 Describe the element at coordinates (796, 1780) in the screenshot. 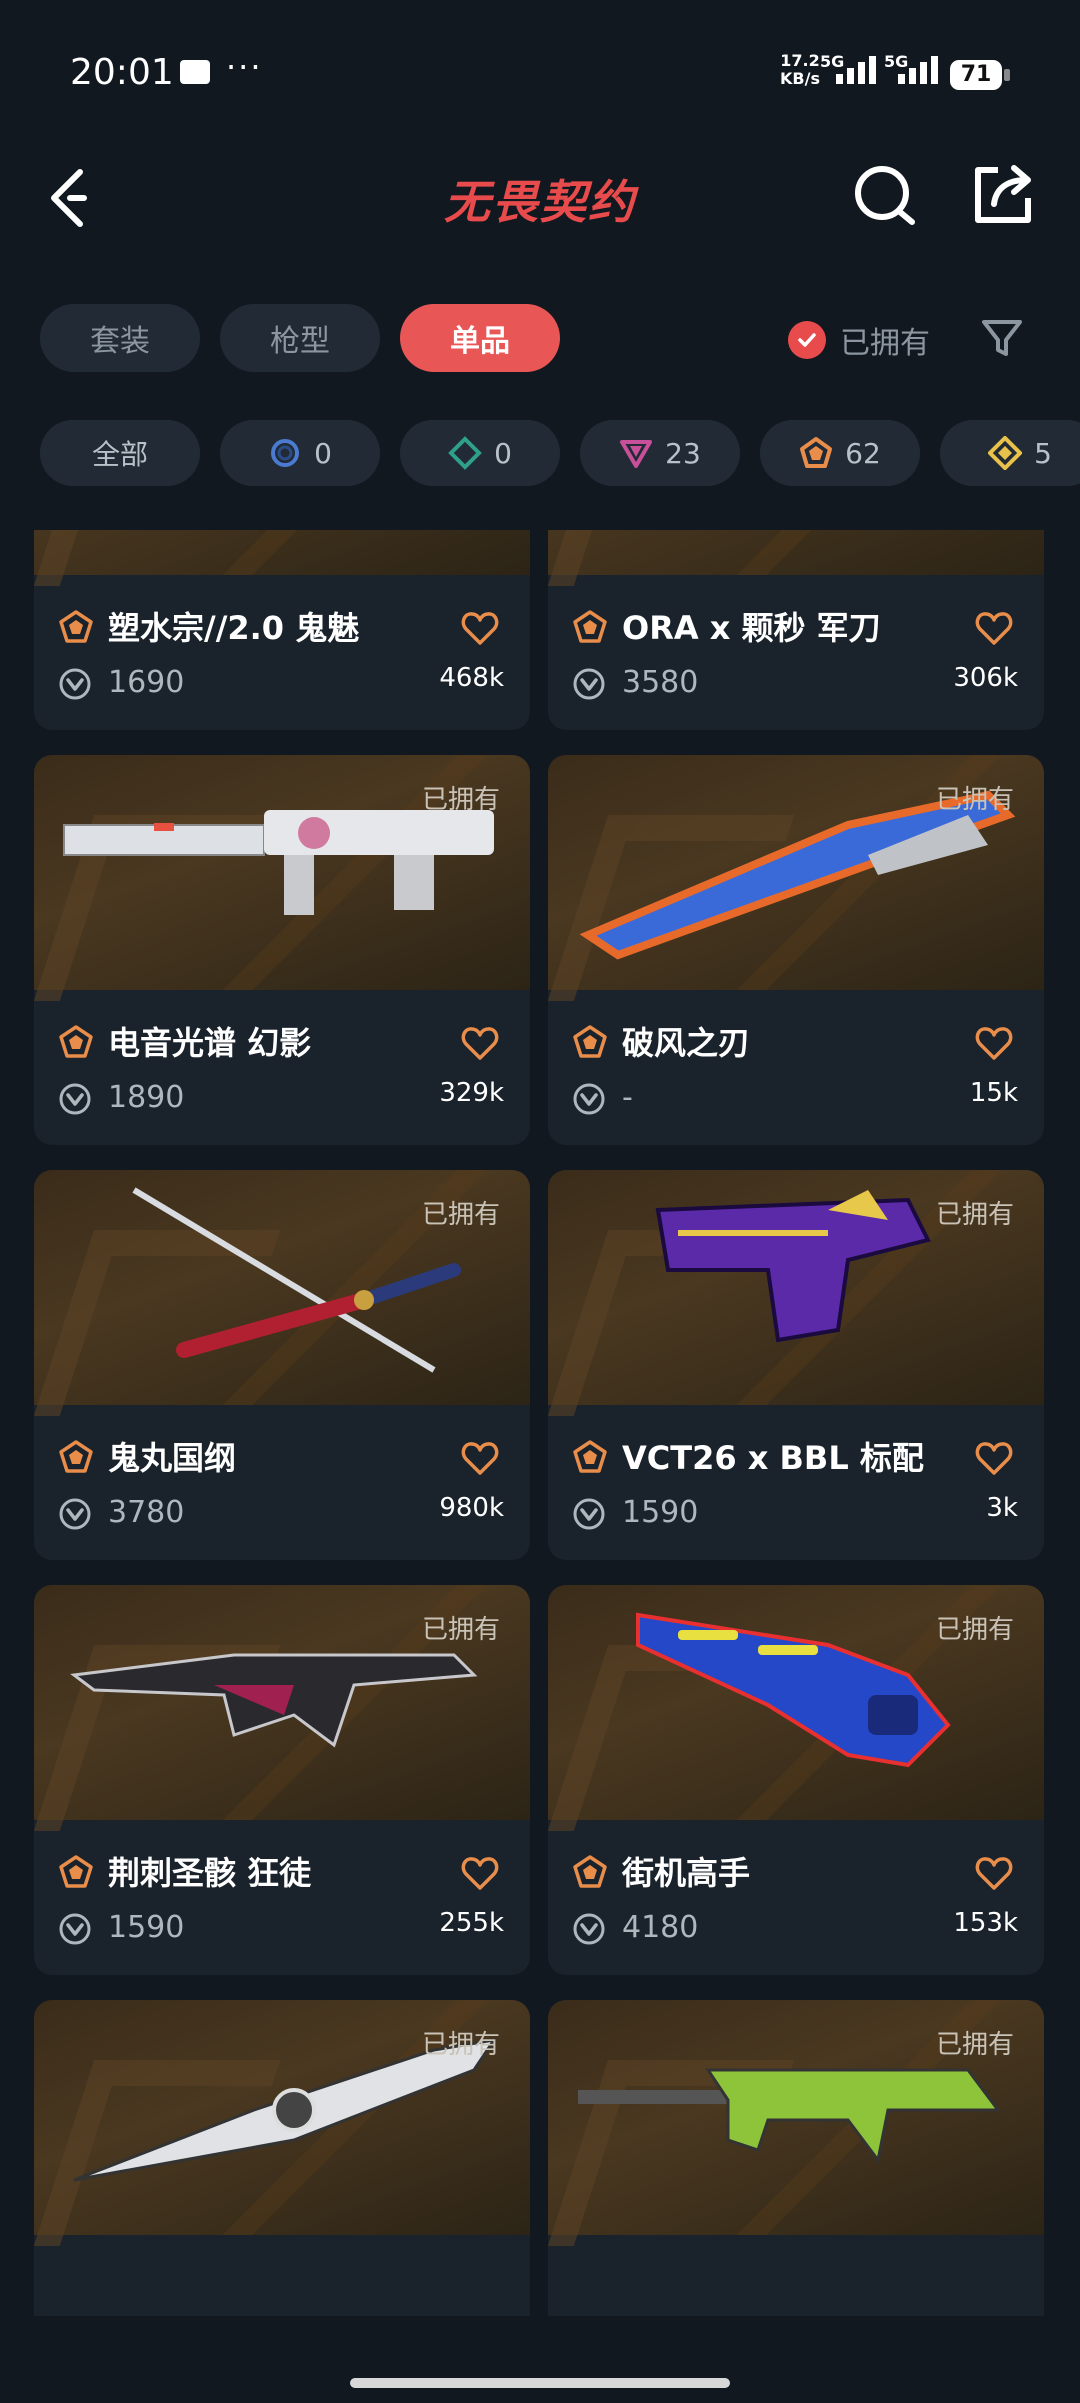

I see `item-card: 已拥有街机高手 4180 153k` at that location.